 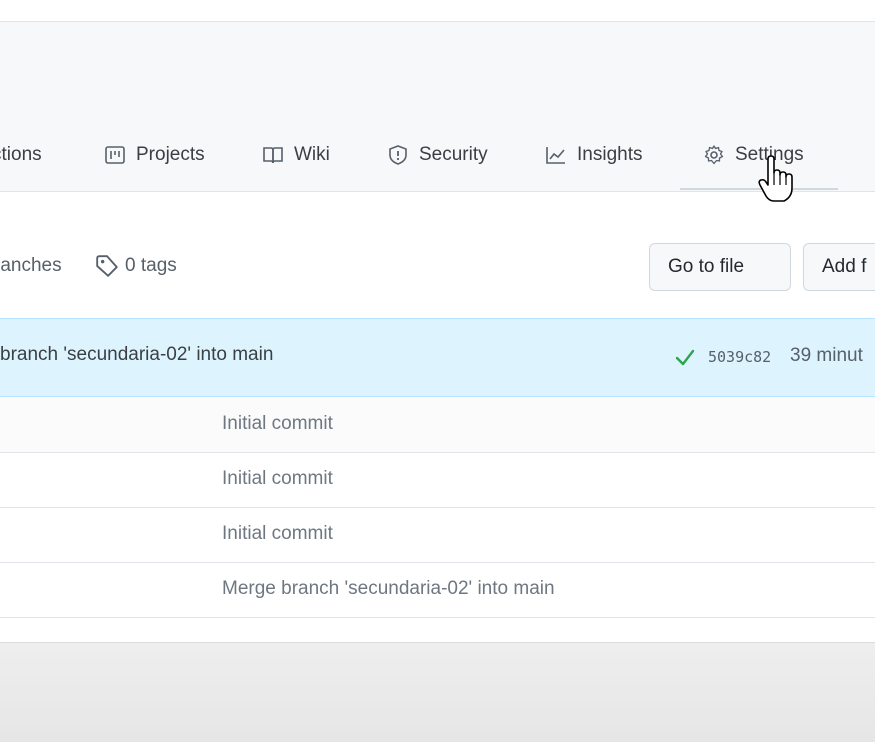 I want to click on tab-security-label: Security, so click(x=453, y=154).